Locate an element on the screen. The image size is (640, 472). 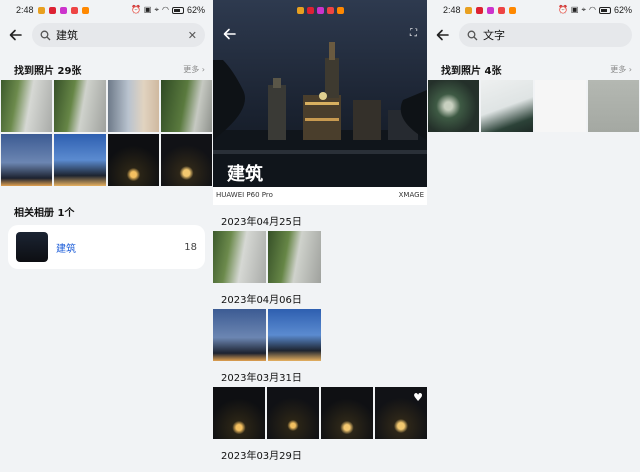
date-header: 2023年03月29日 is located at coordinates (261, 456).